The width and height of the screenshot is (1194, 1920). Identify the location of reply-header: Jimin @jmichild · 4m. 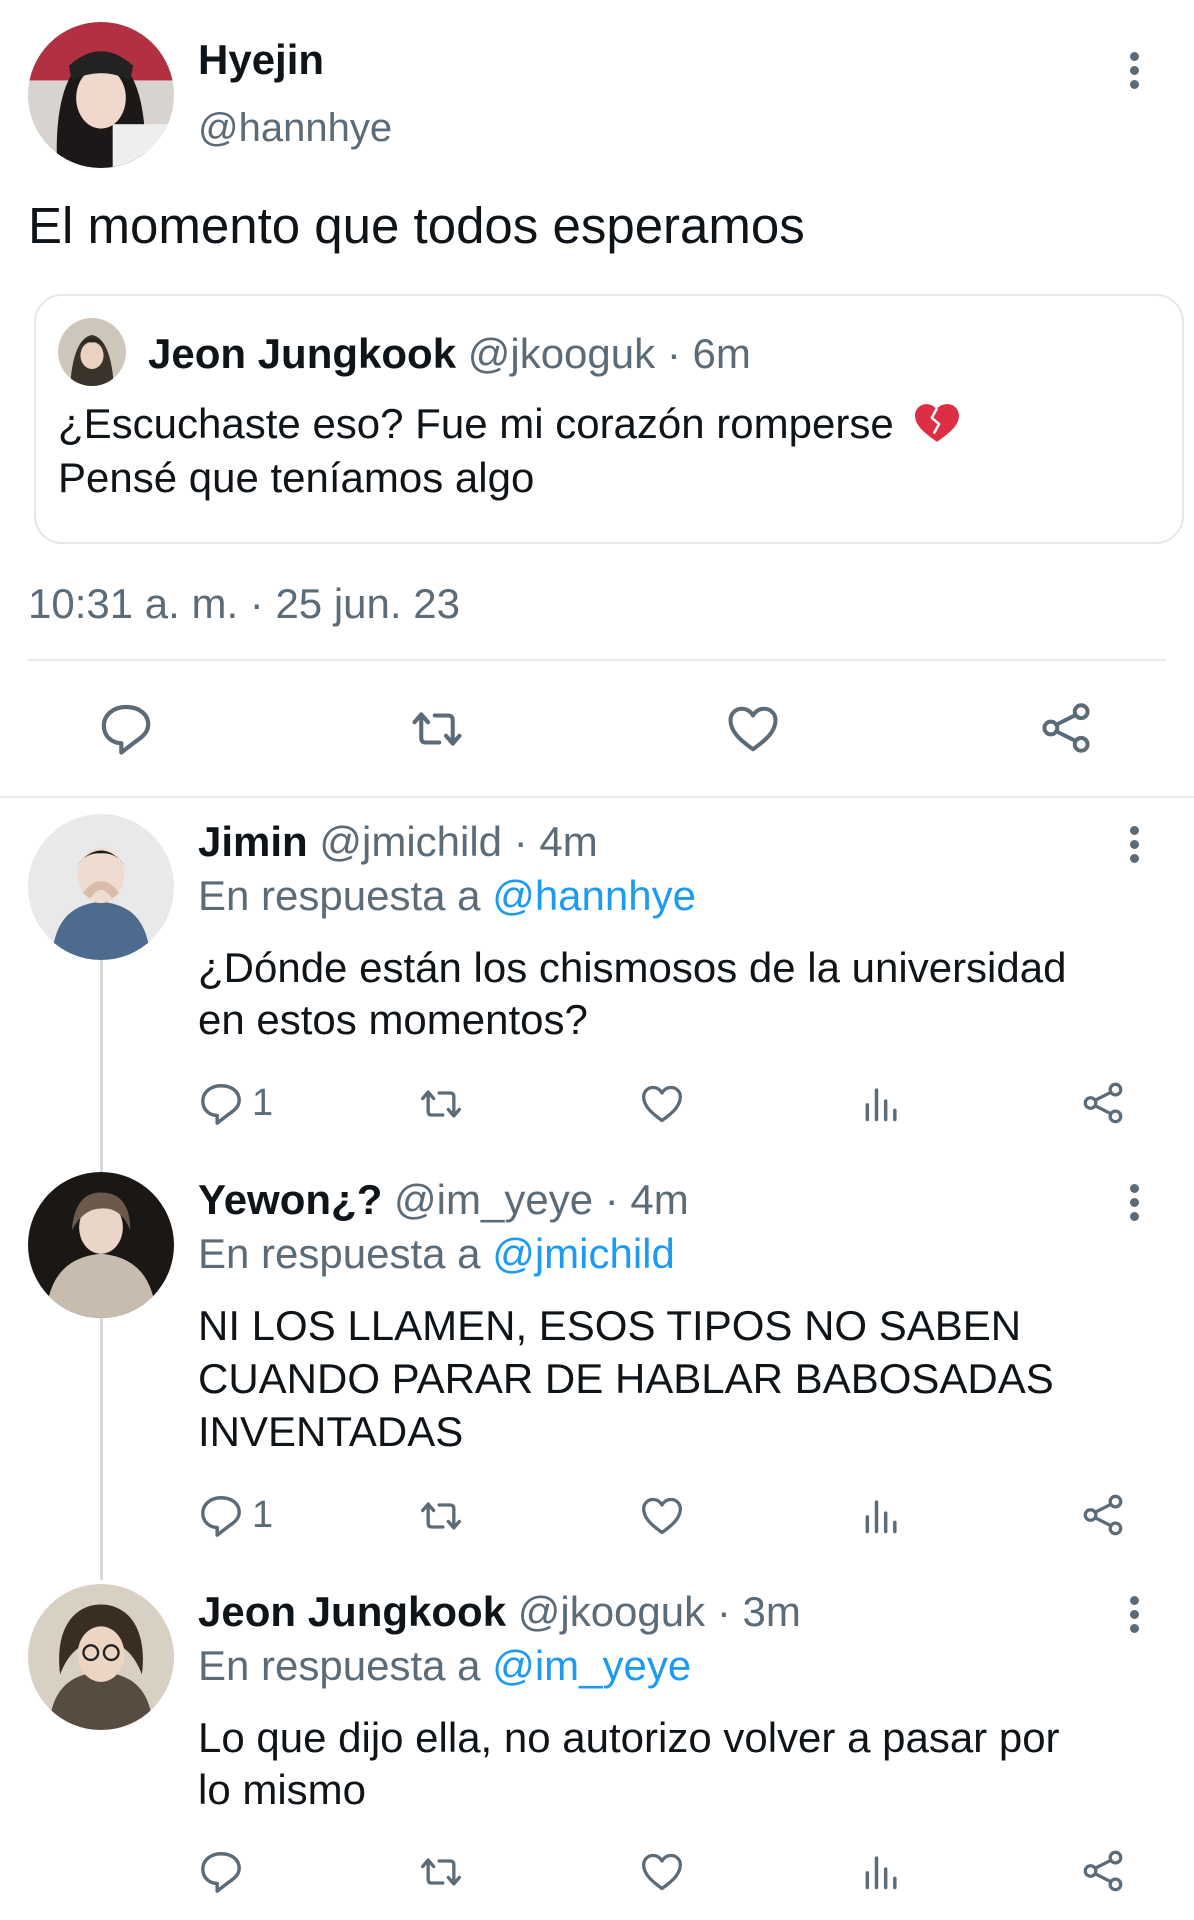
(398, 842).